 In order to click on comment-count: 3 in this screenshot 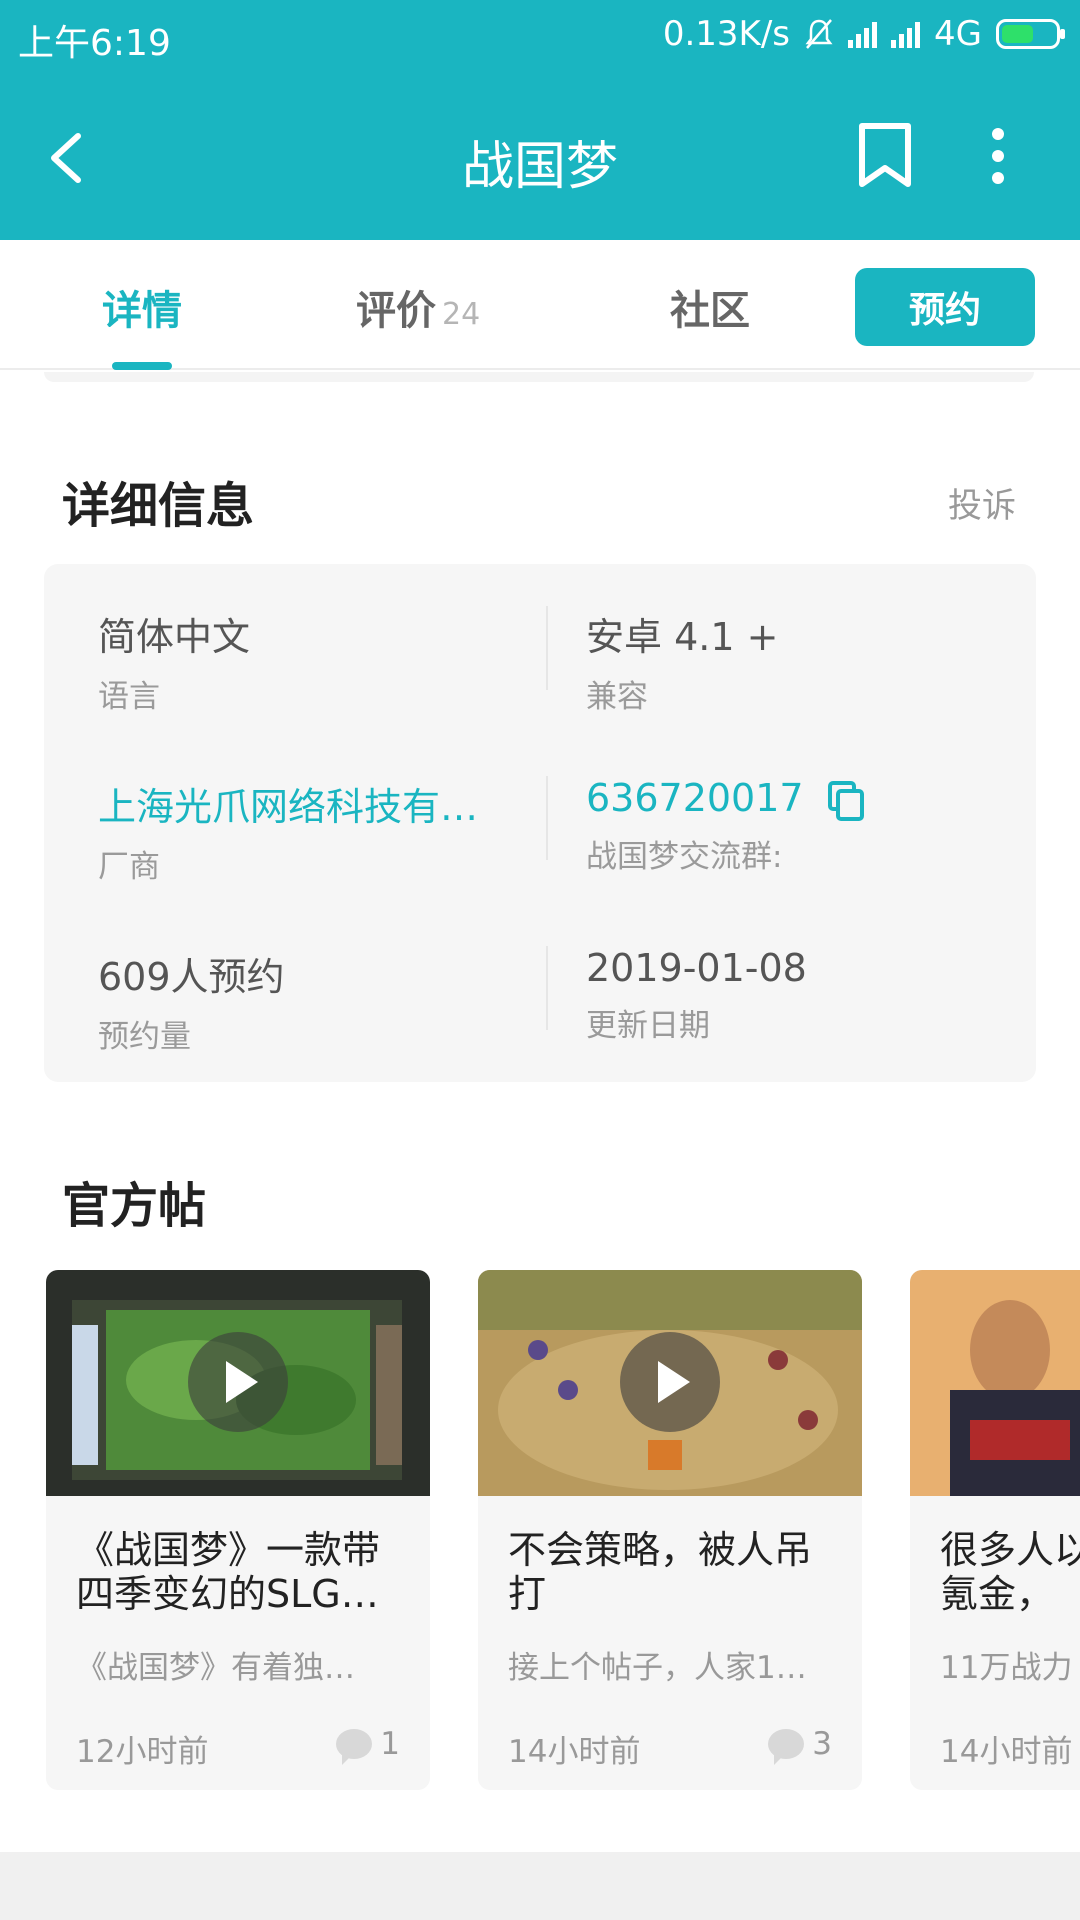, I will do `click(822, 1744)`.